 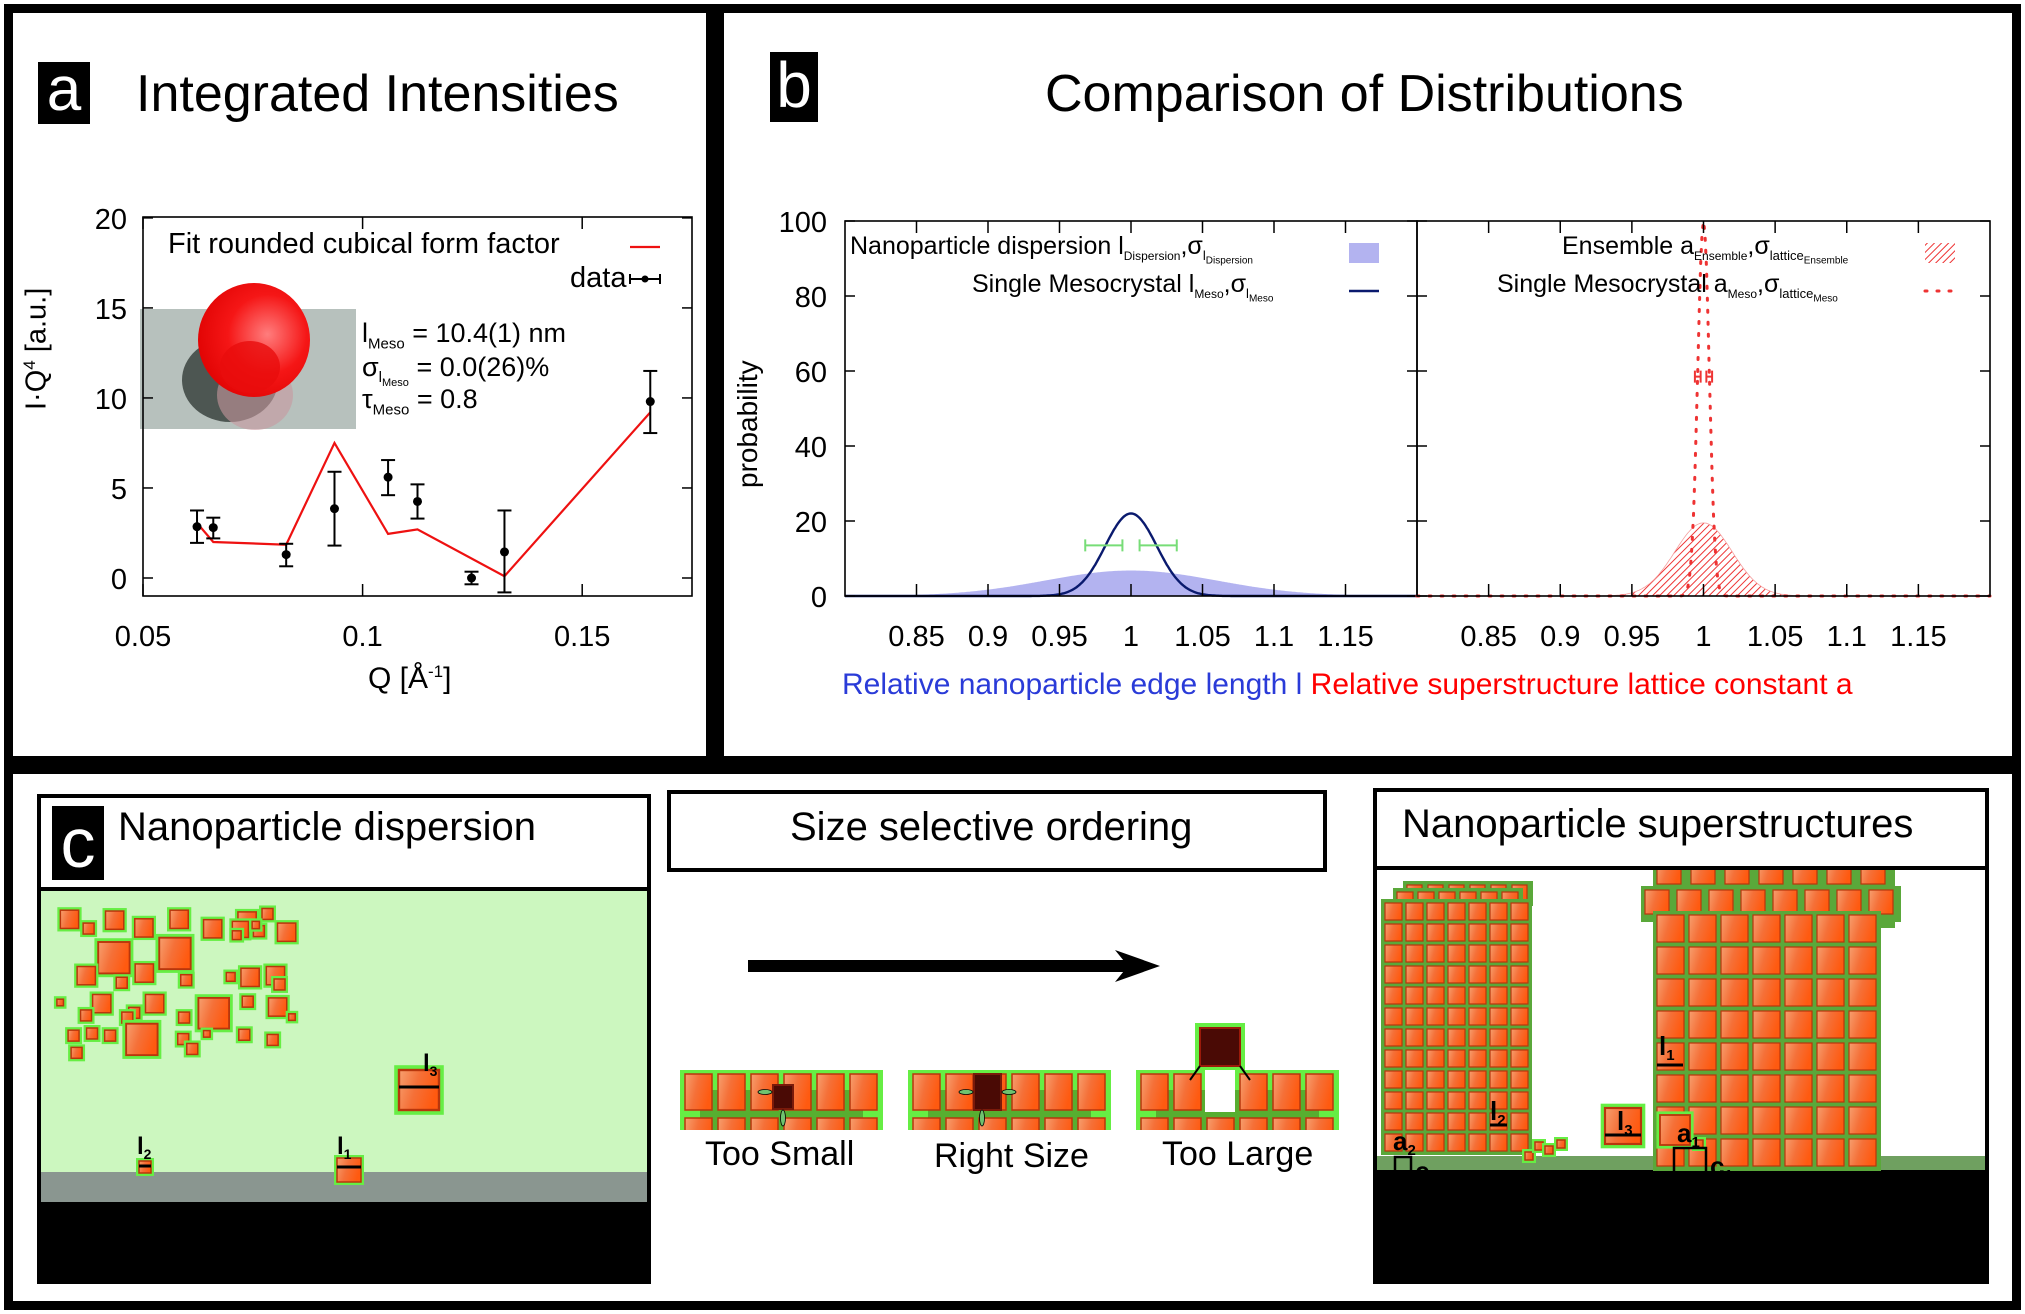 What do you see at coordinates (1274, 637) in the screenshot?
I see `x-tick-label: 1.1` at bounding box center [1274, 637].